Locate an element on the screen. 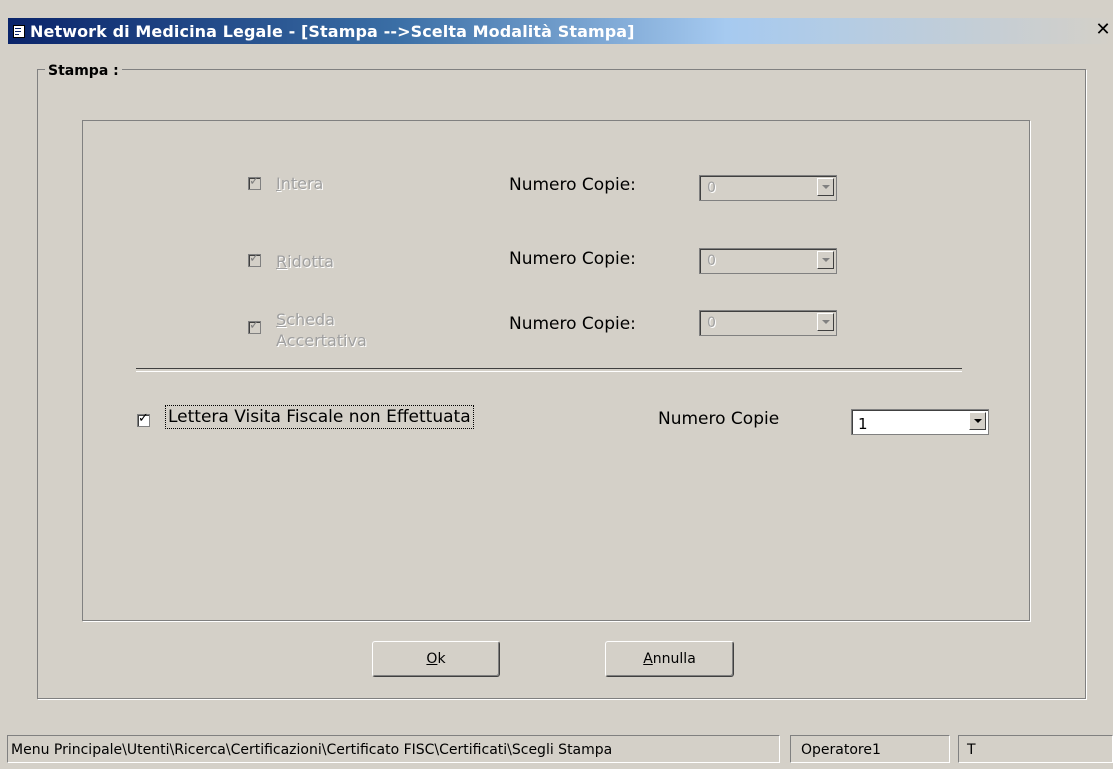  lettera-label: Lettera Visita Fiscale non Effettuata is located at coordinates (319, 417).